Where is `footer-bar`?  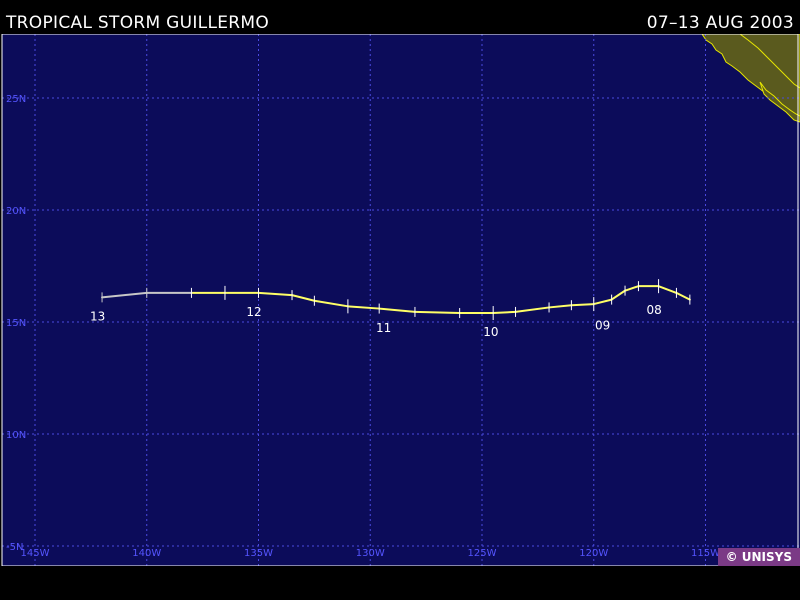 footer-bar is located at coordinates (400, 583).